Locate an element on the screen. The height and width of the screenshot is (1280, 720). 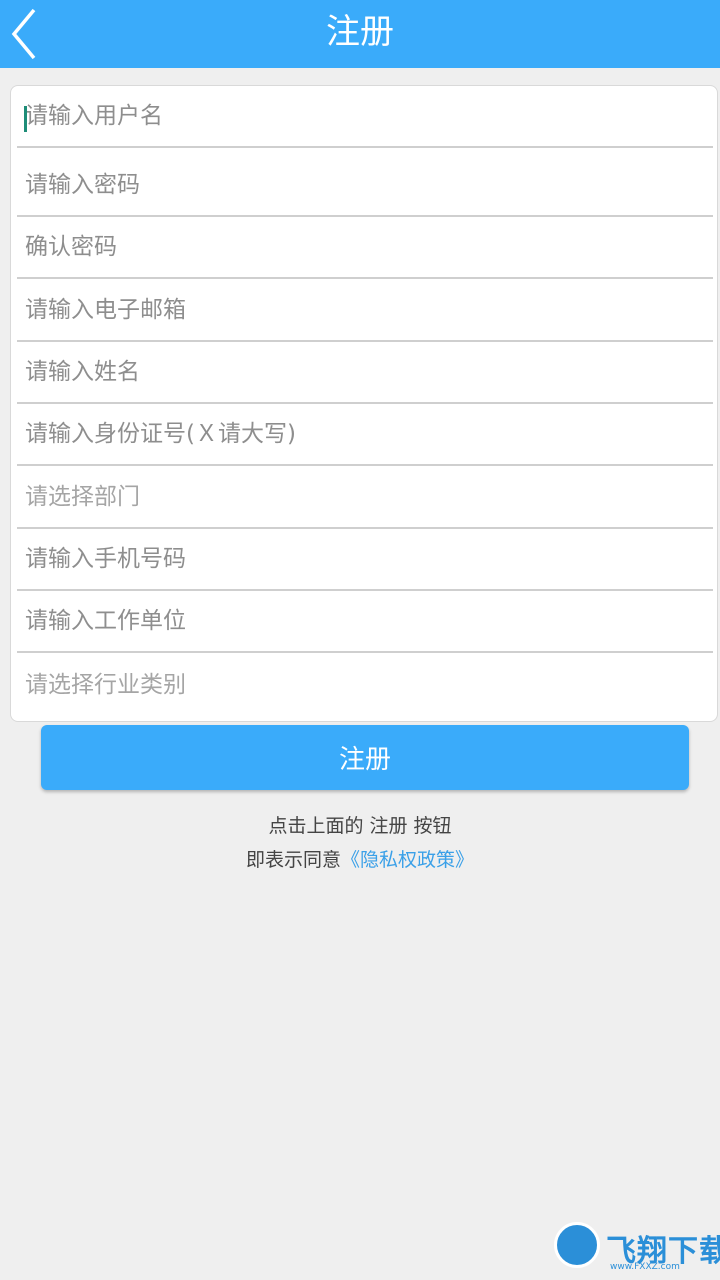
agreement-notice-line1: 点击上面的 注册 按钮 is located at coordinates (360, 826).